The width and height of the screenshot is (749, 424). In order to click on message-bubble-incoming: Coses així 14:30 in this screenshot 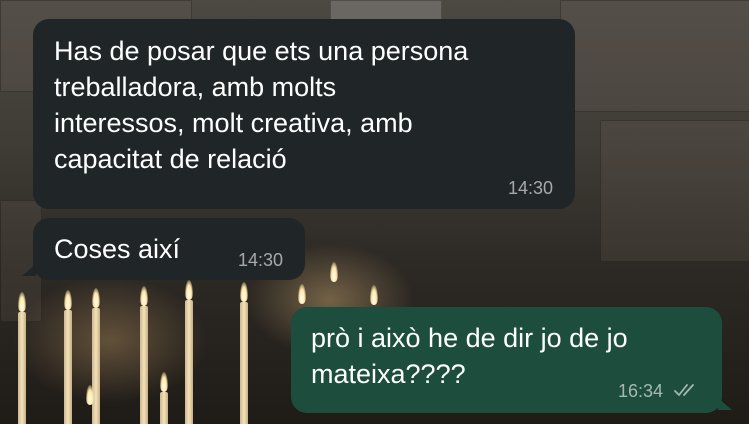, I will do `click(169, 249)`.